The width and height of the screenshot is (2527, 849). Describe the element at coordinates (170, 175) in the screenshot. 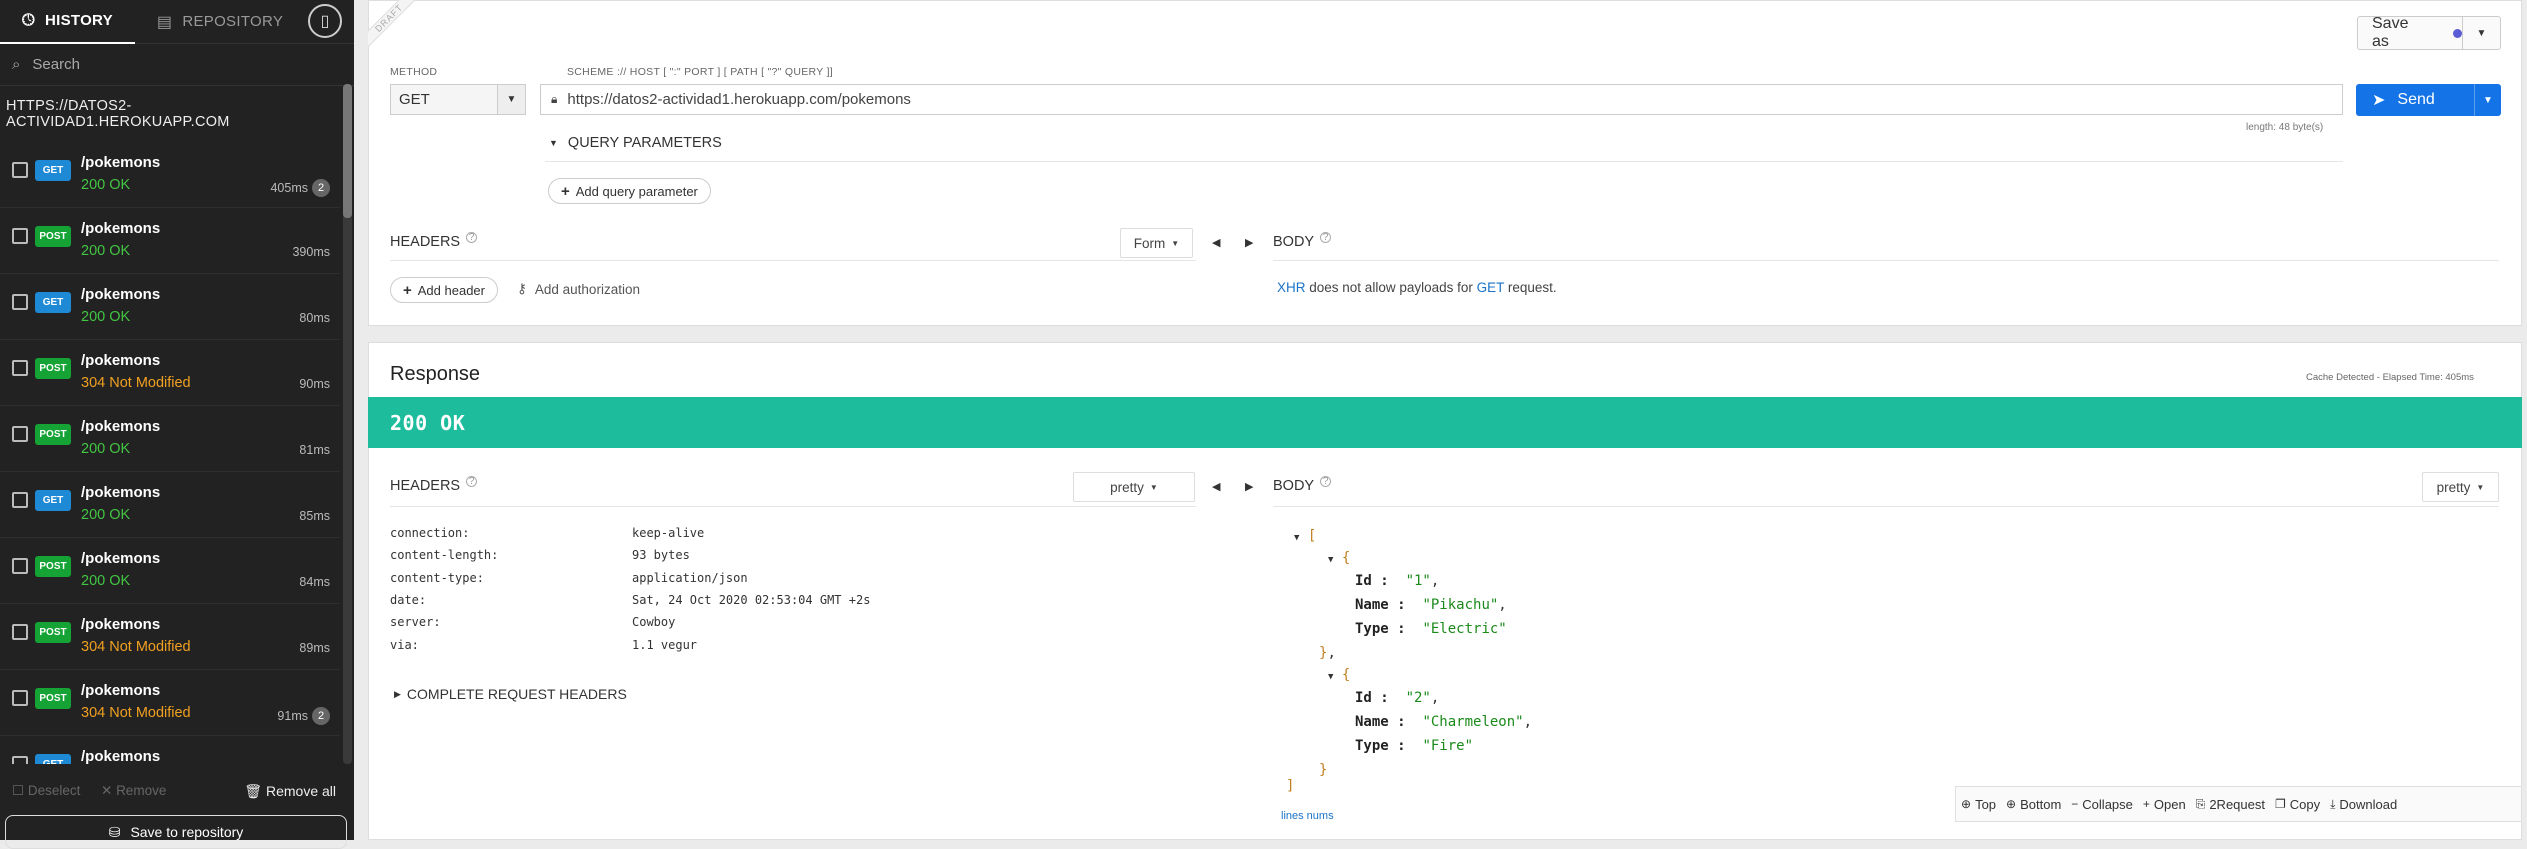

I see `history-item: GET/pokemons 200 OK 405ms 2` at that location.